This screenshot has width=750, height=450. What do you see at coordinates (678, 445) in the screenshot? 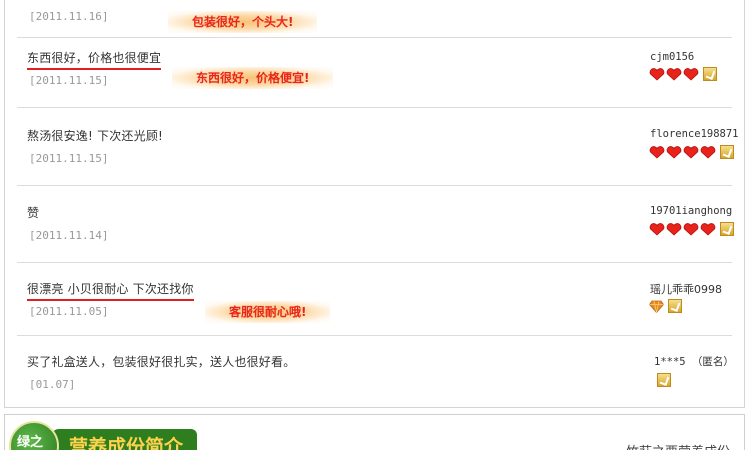
I see `section-side-text: 竹荪之栗营养成份` at bounding box center [678, 445].